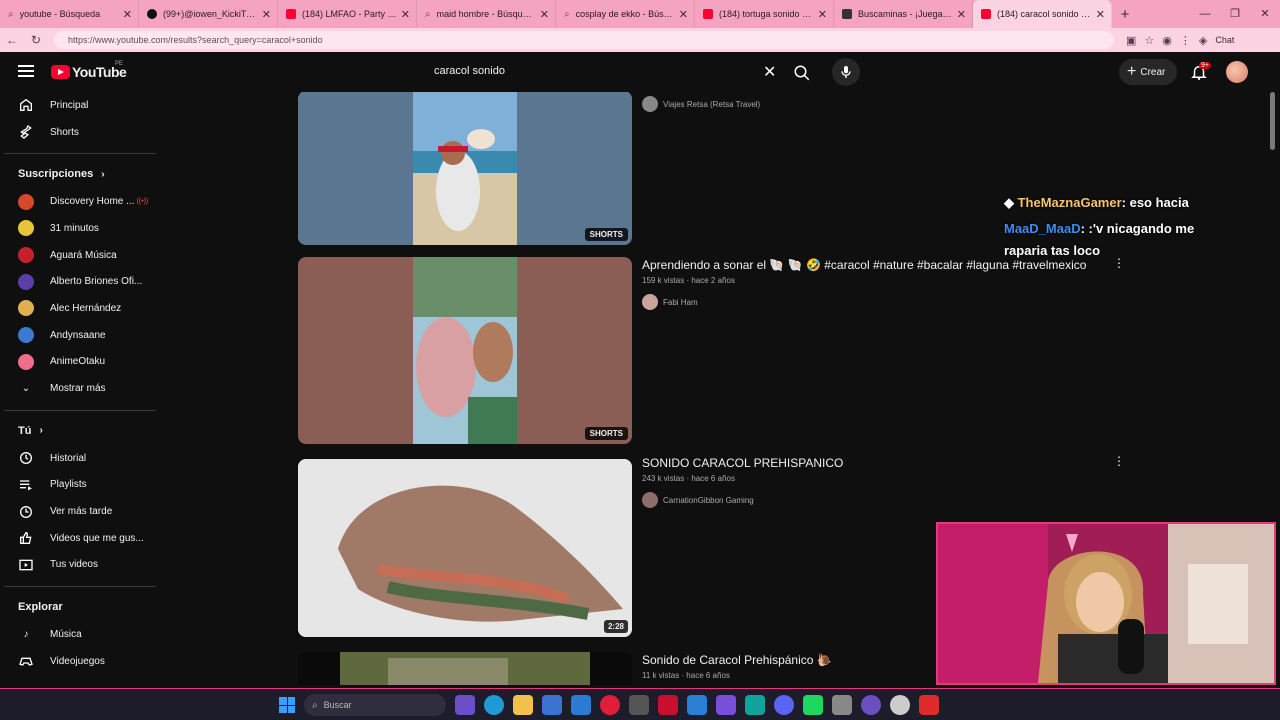 Image resolution: width=1280 pixels, height=720 pixels. I want to click on sidebar-item-gaming: Videojuegos, so click(80, 661).